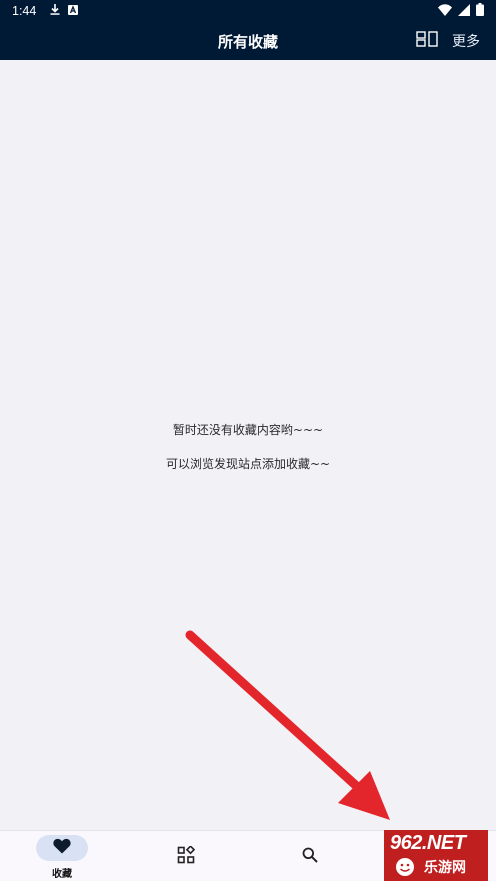  Describe the element at coordinates (287, 725) in the screenshot. I see `annotation-arrow` at that location.